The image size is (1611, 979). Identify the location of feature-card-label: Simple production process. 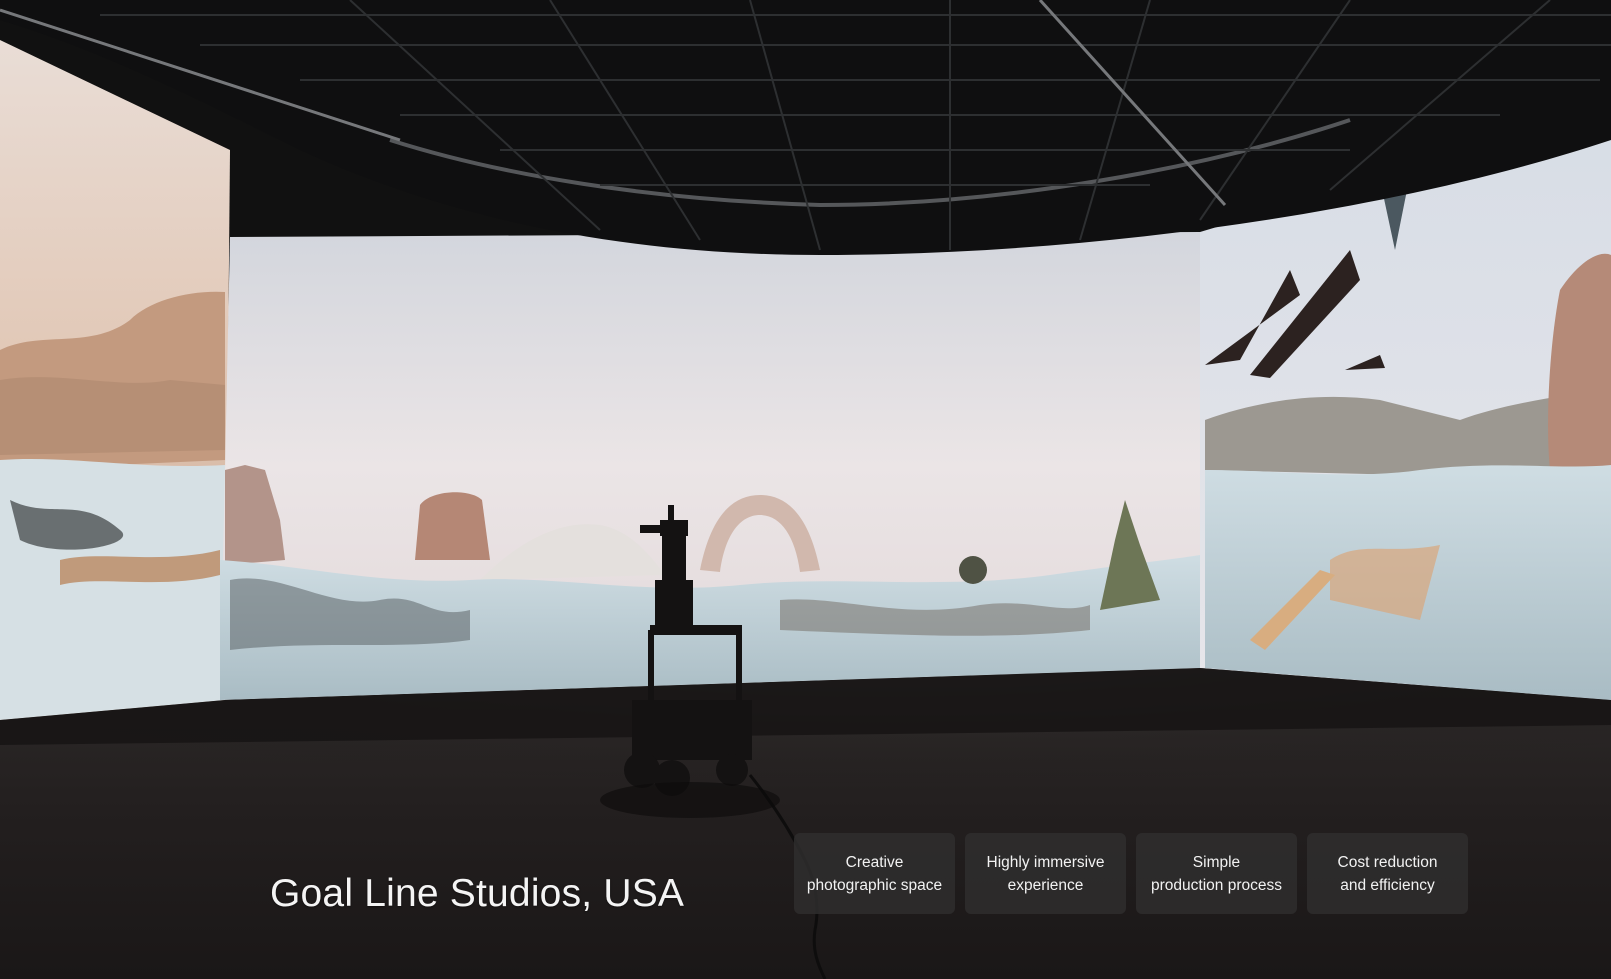
(1216, 873).